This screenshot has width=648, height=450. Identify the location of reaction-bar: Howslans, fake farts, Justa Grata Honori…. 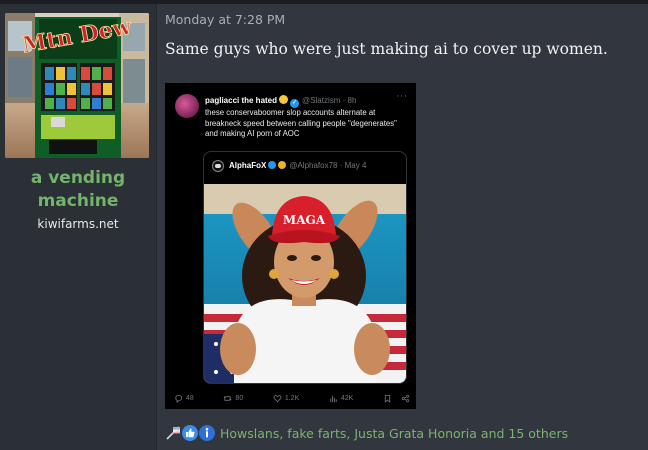
(366, 433).